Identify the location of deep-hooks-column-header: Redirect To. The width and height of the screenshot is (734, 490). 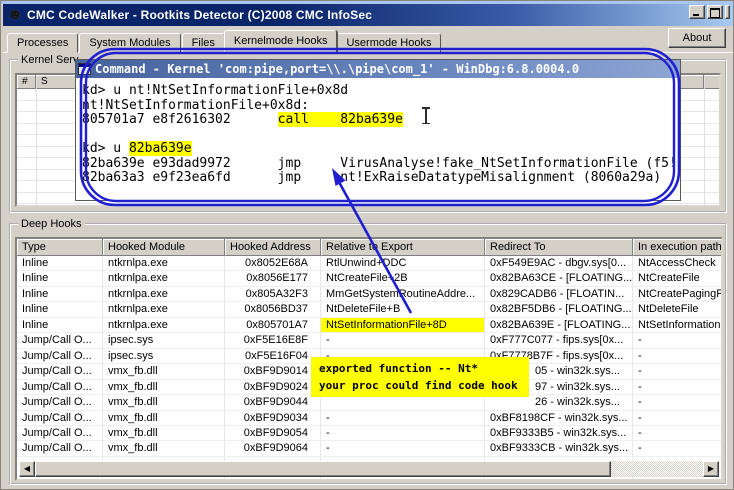
(559, 247).